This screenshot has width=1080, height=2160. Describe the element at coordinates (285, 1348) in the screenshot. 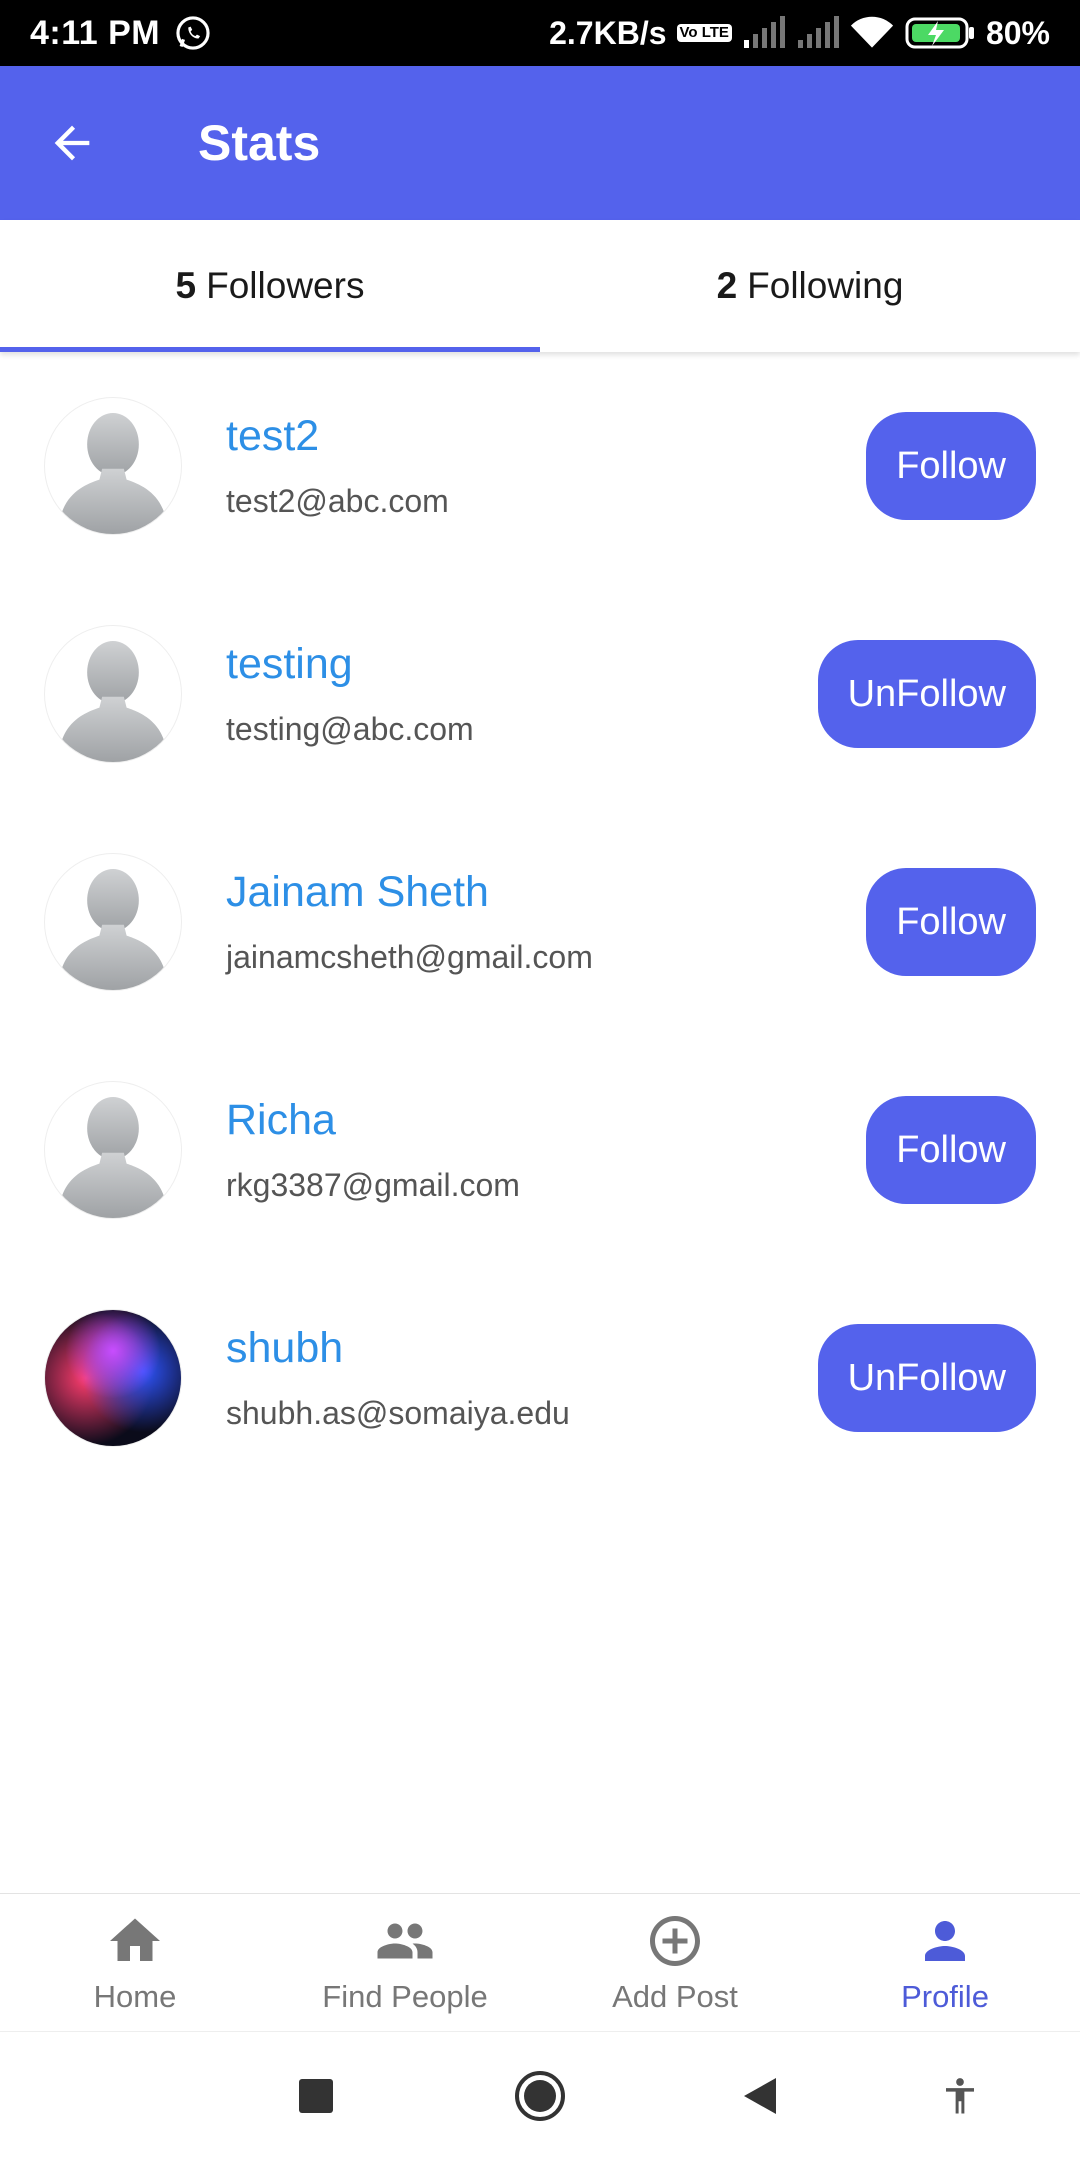

I see `user-name: shubh` at that location.